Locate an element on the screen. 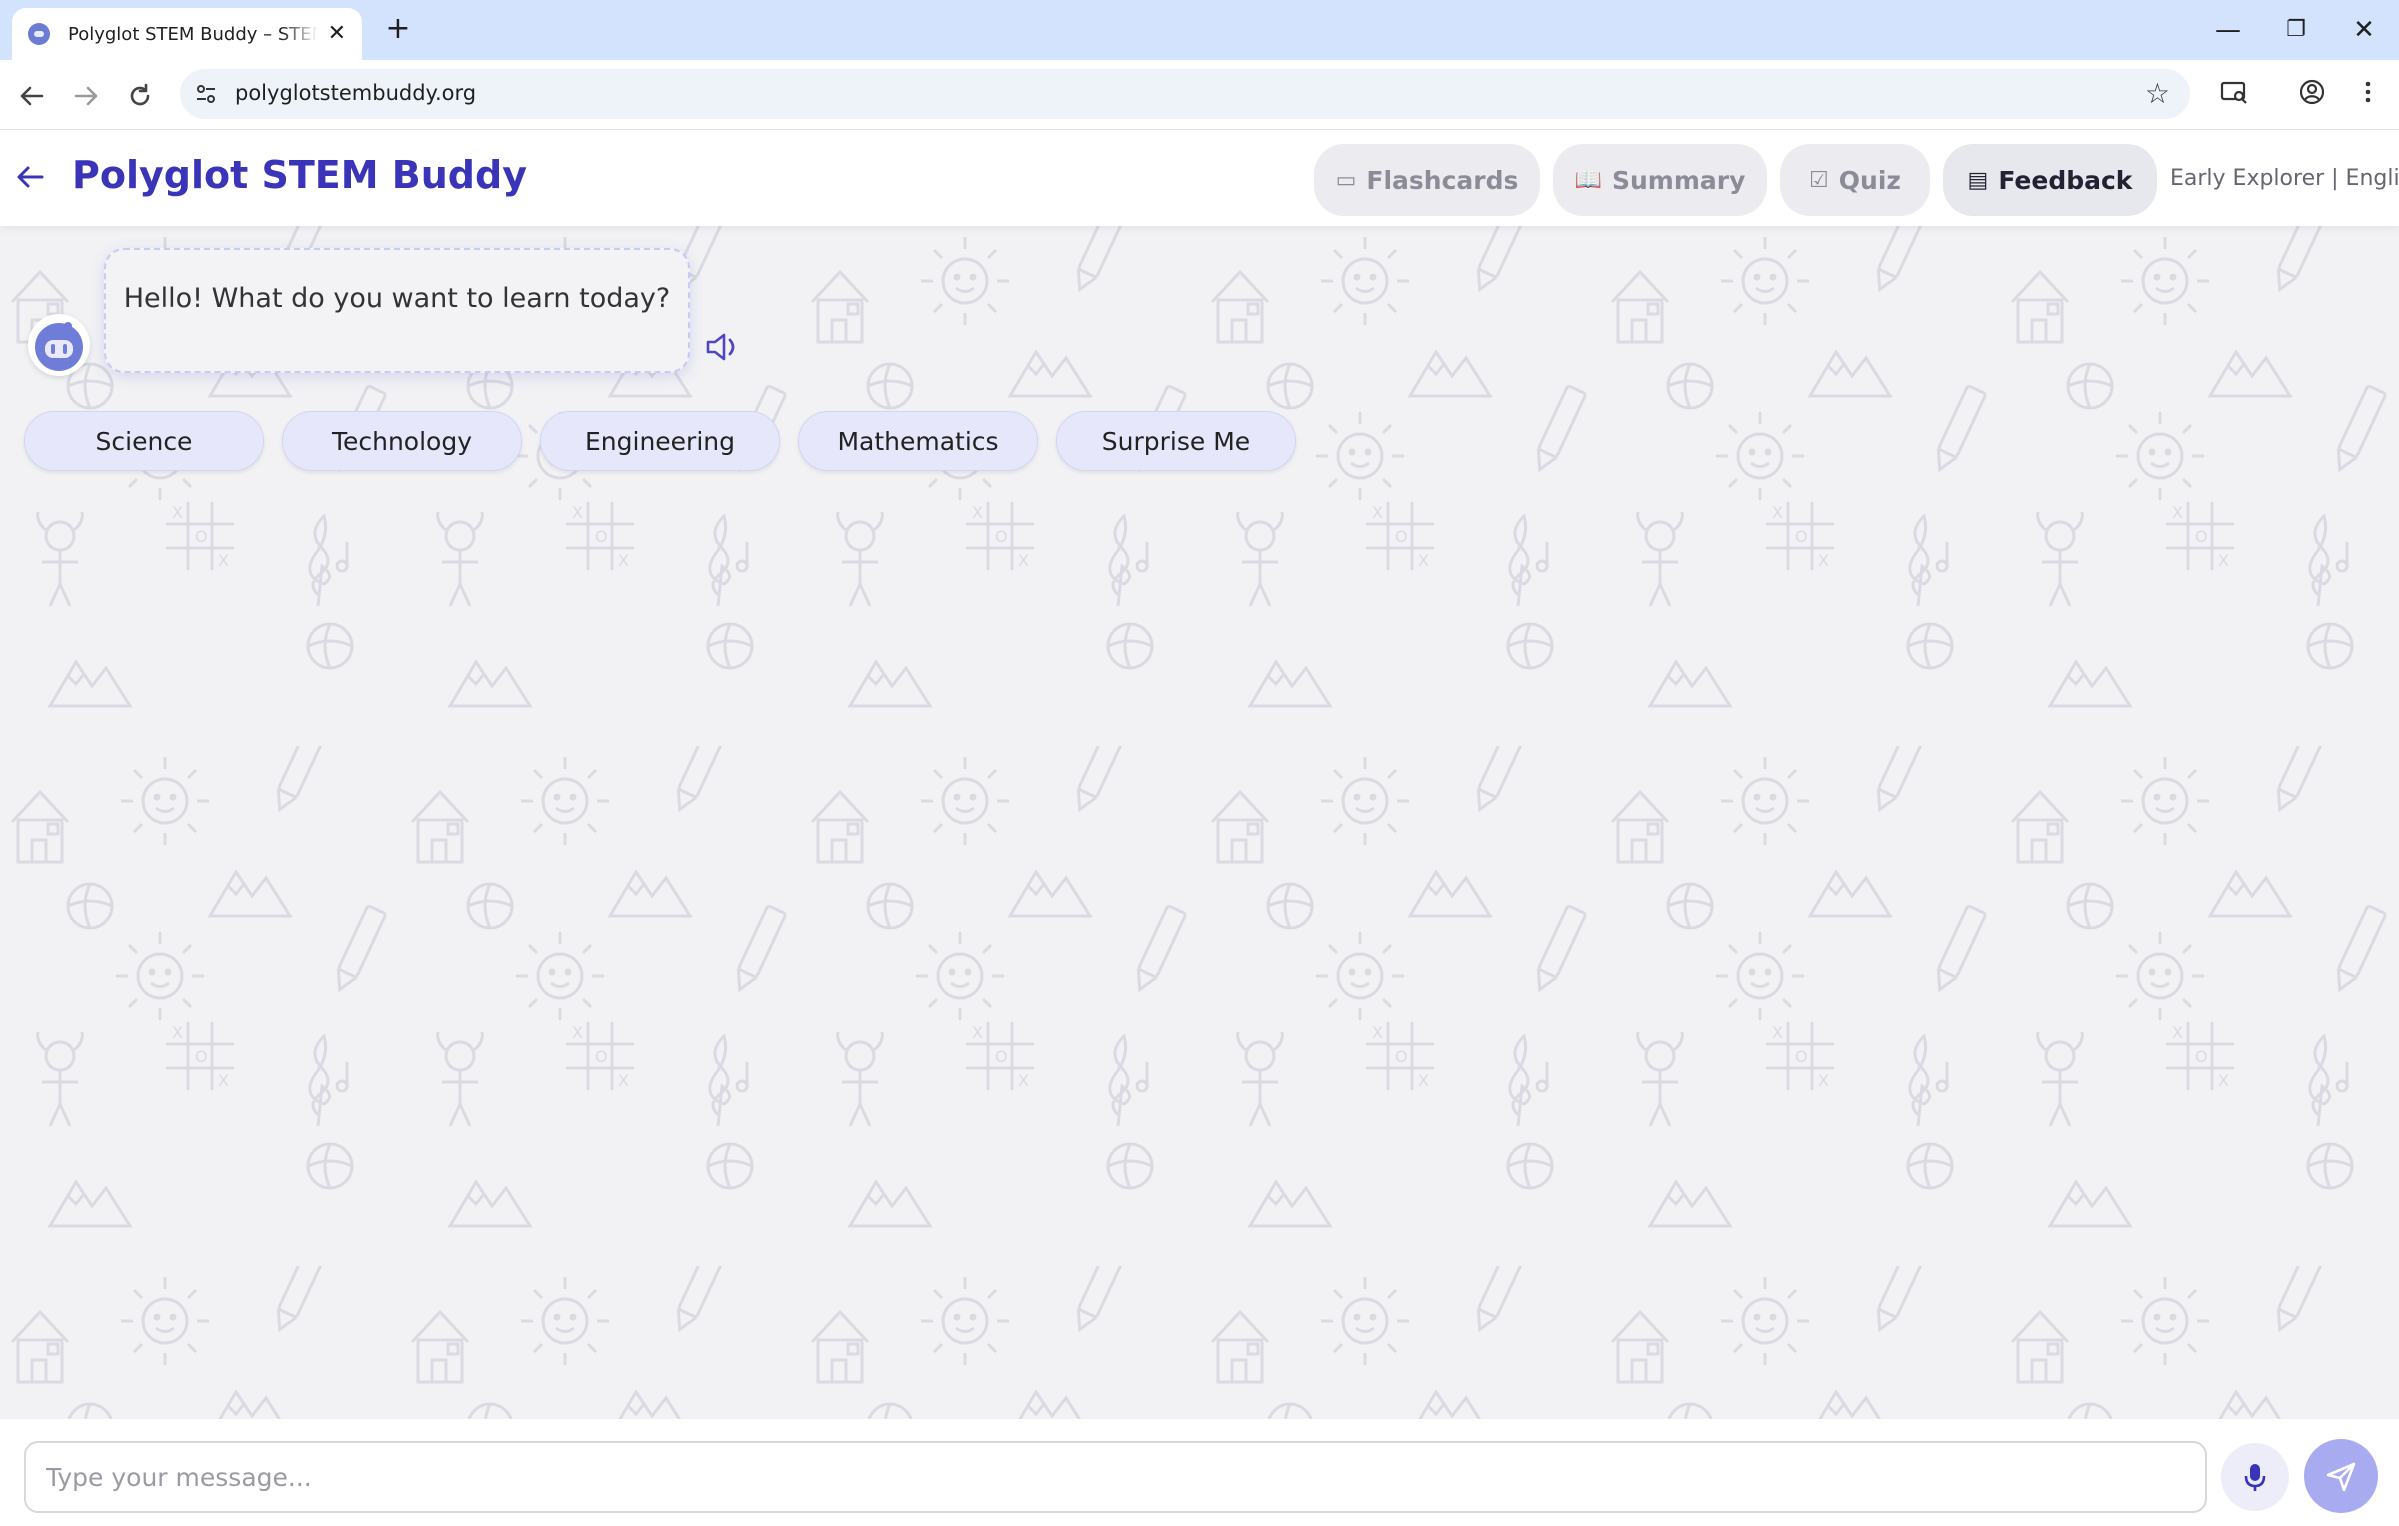  site-settings-icon is located at coordinates (206, 94).